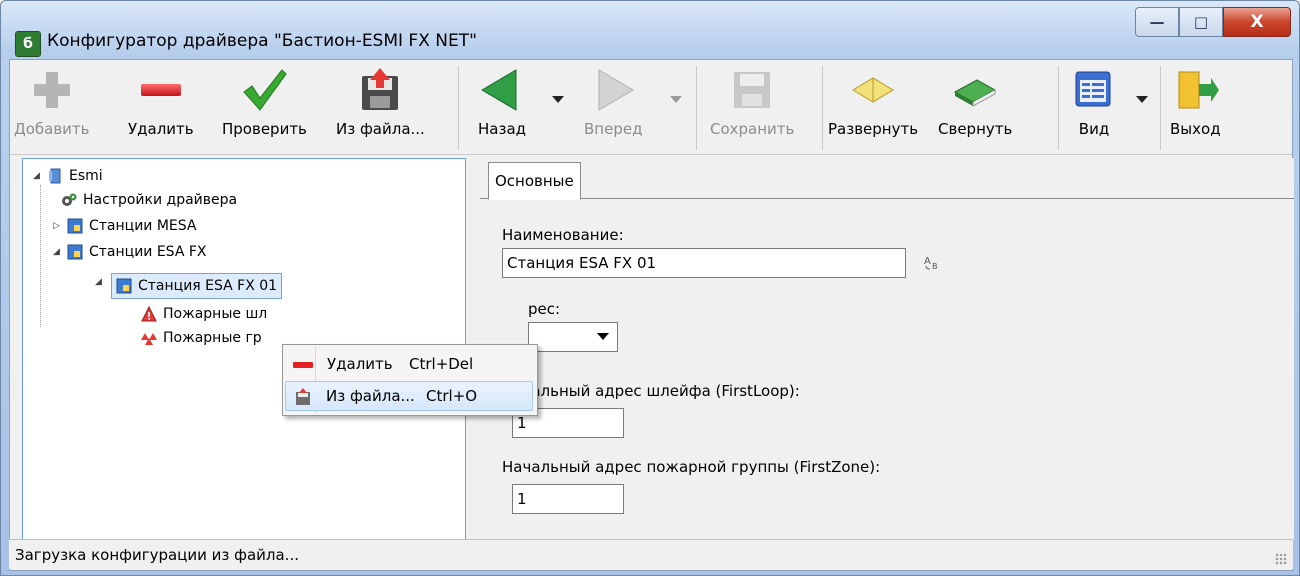  I want to click on menu-item-label: Удалить, so click(360, 364).